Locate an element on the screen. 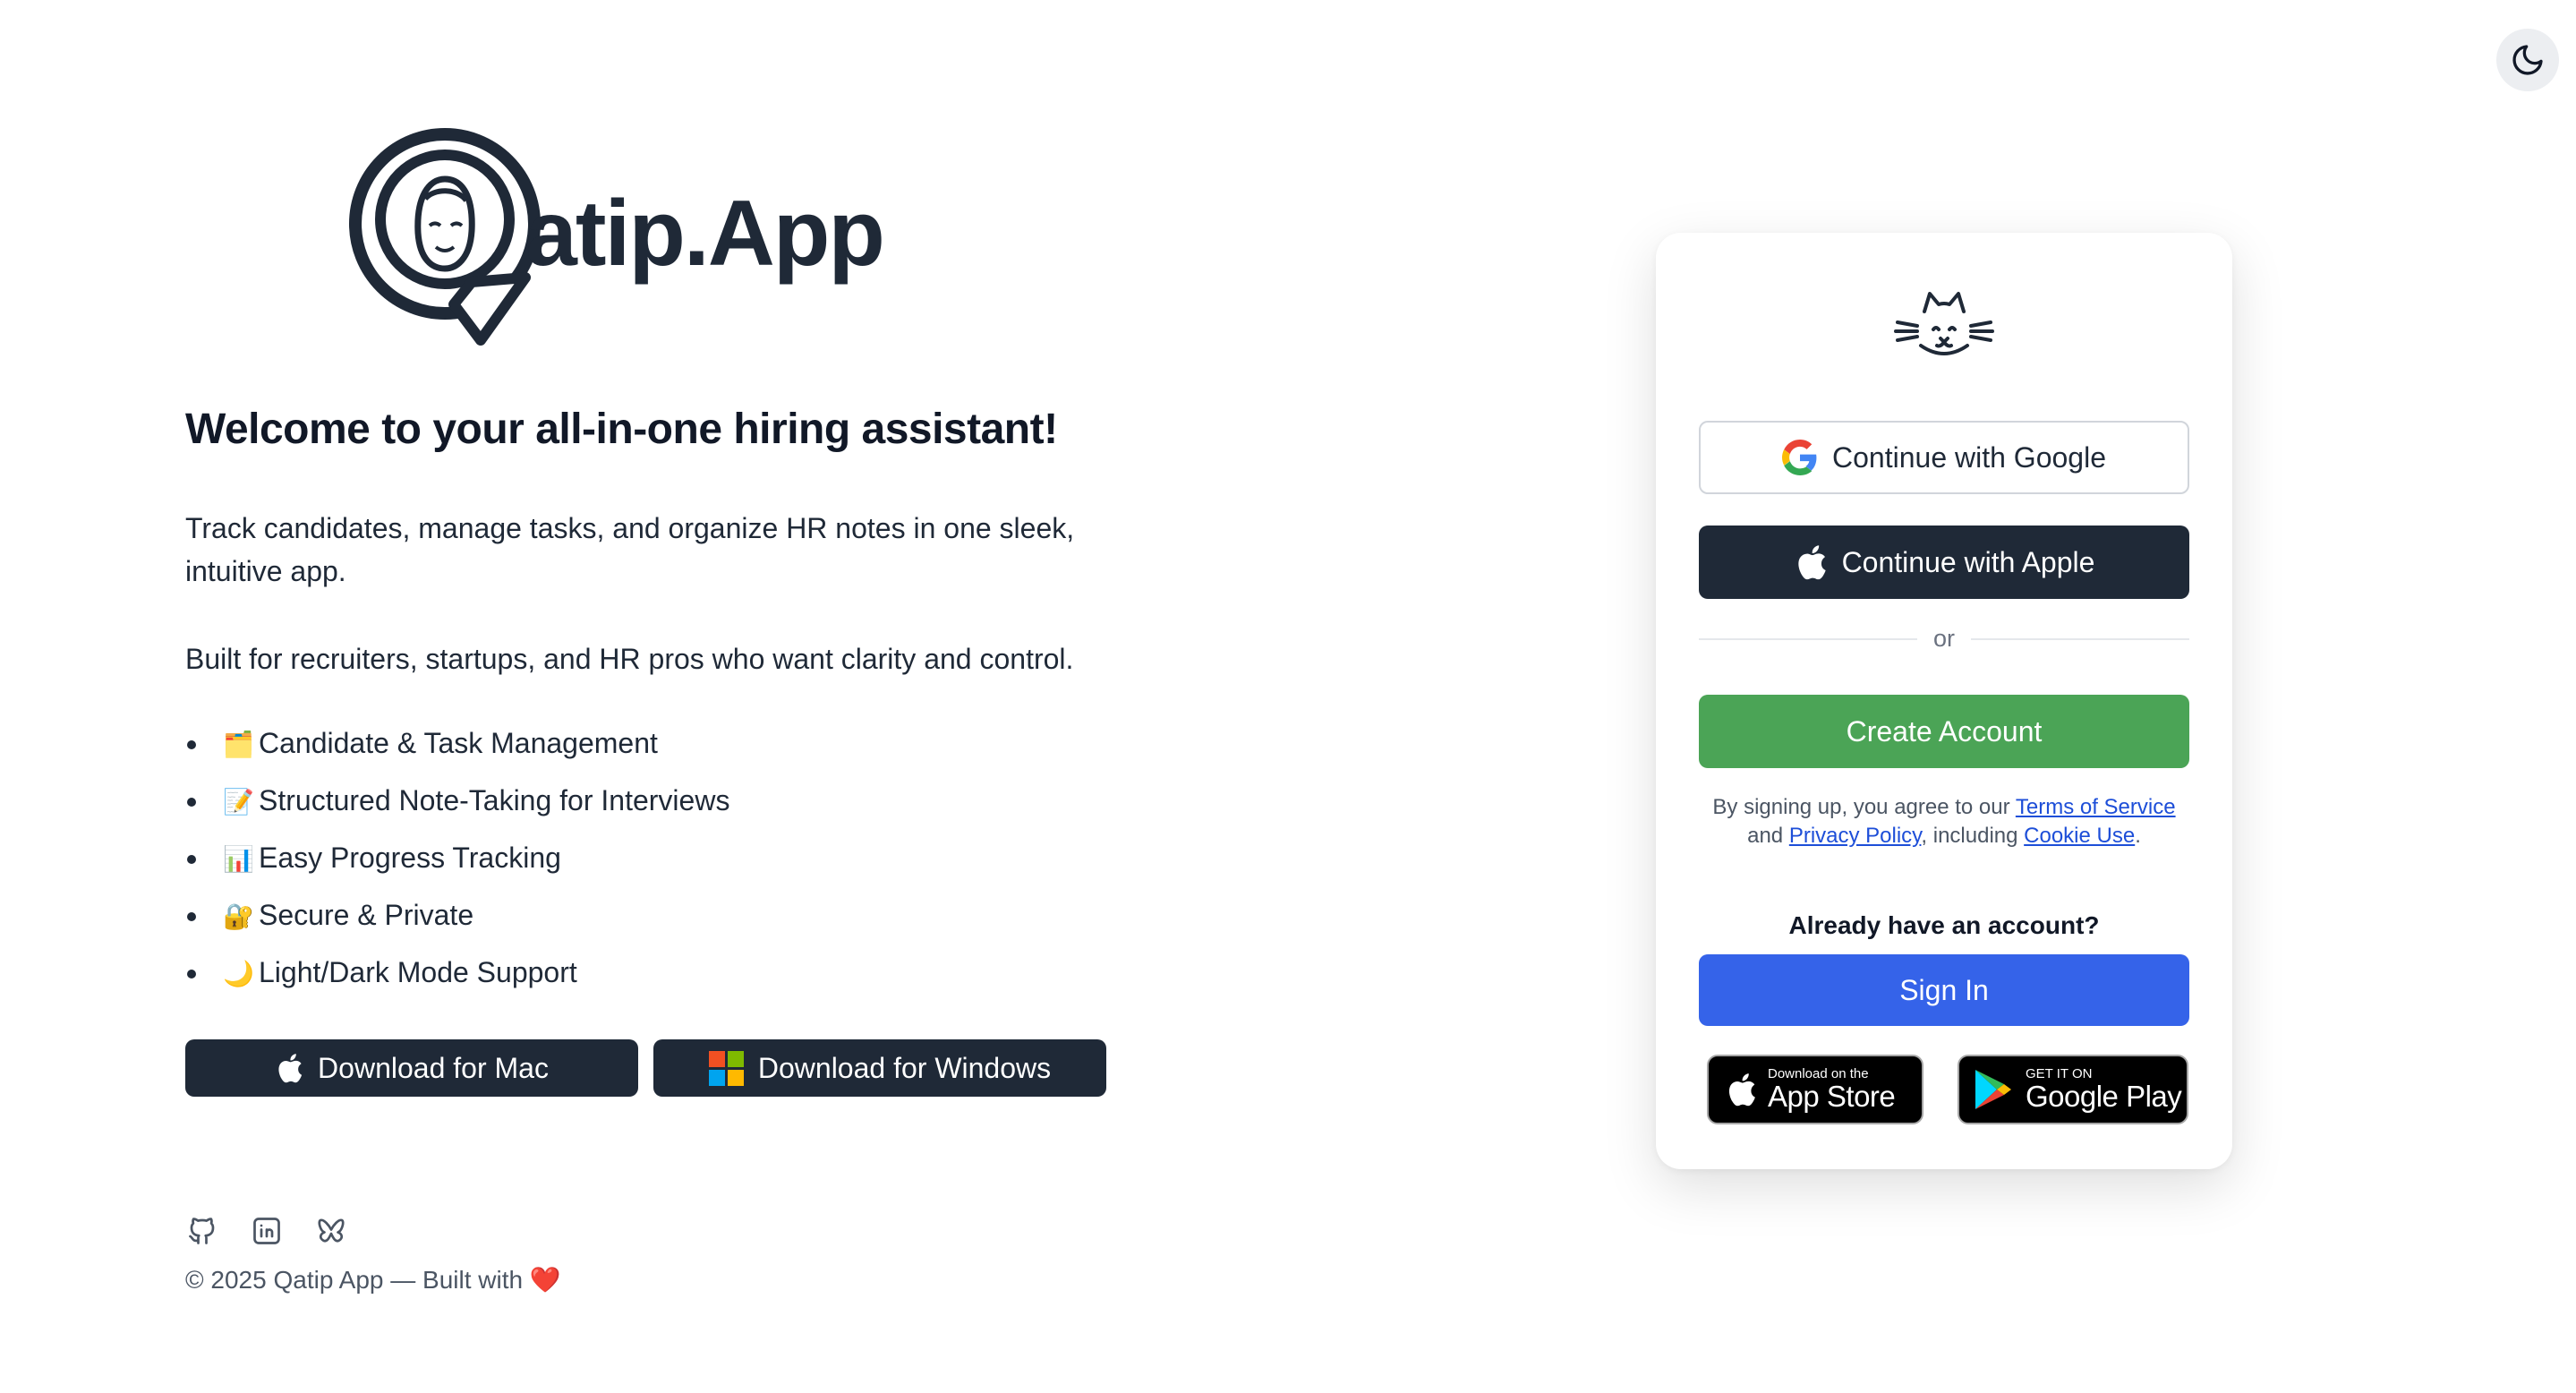 Image resolution: width=2576 pixels, height=1393 pixels. download-mac-button: Download for Mac is located at coordinates (411, 1068).